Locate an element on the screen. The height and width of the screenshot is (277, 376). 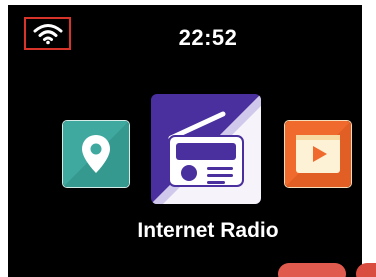
map-pin-icon is located at coordinates (96, 154).